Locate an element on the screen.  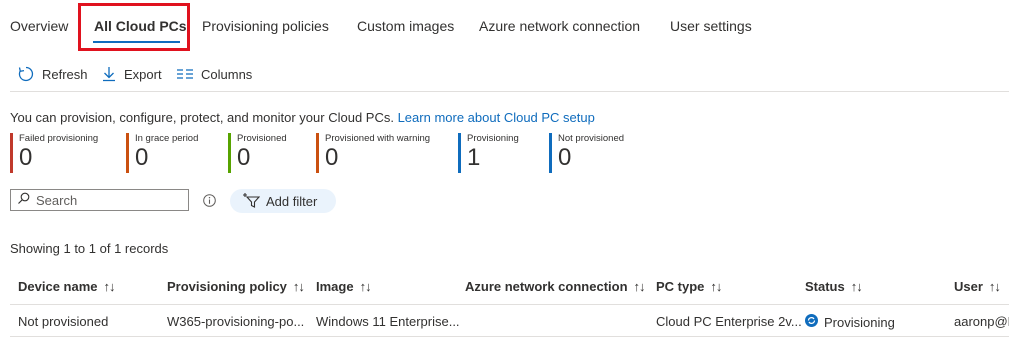
learn-more-link: Learn more about Cloud PC setup is located at coordinates (496, 117).